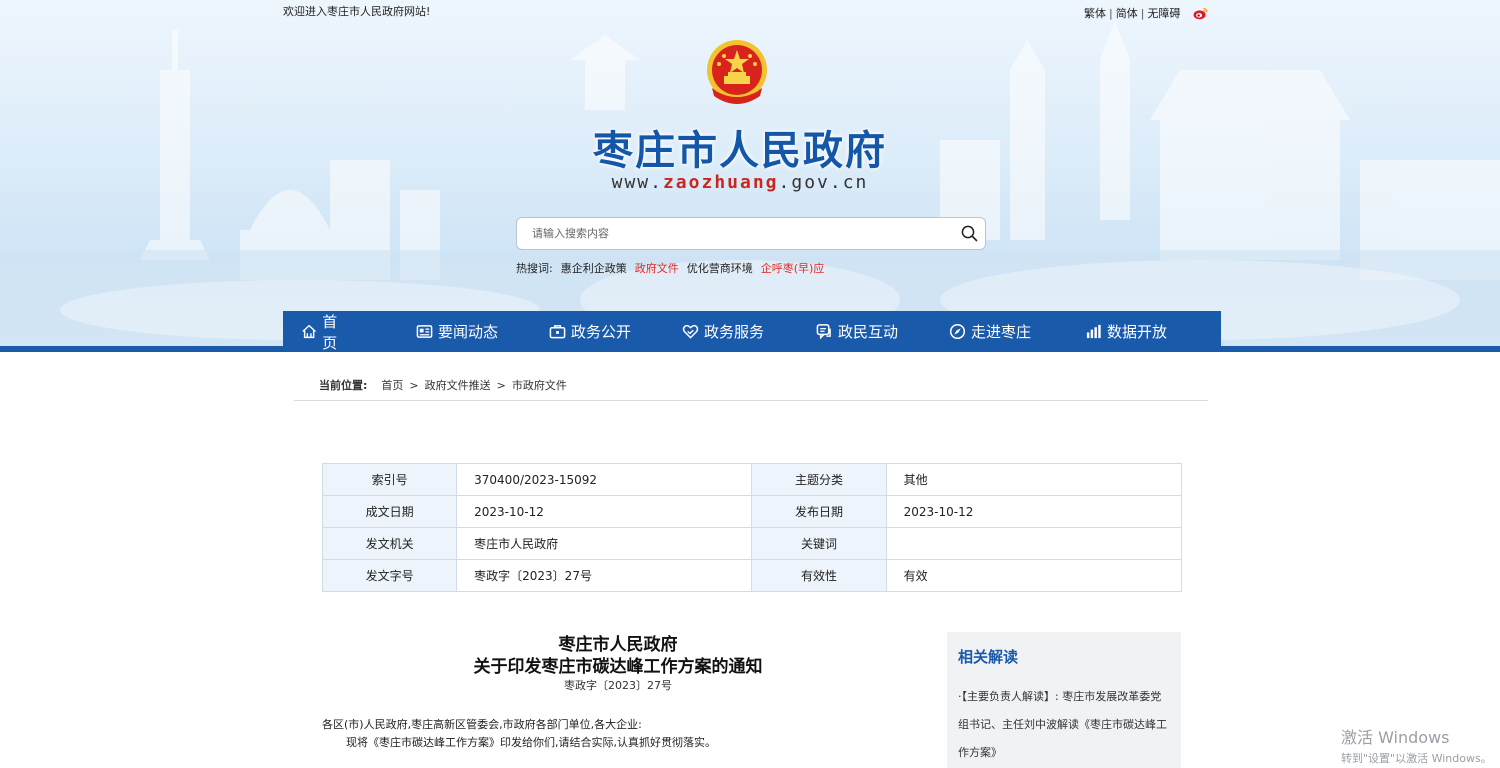 This screenshot has width=1500, height=768. I want to click on compass-icon, so click(957, 331).